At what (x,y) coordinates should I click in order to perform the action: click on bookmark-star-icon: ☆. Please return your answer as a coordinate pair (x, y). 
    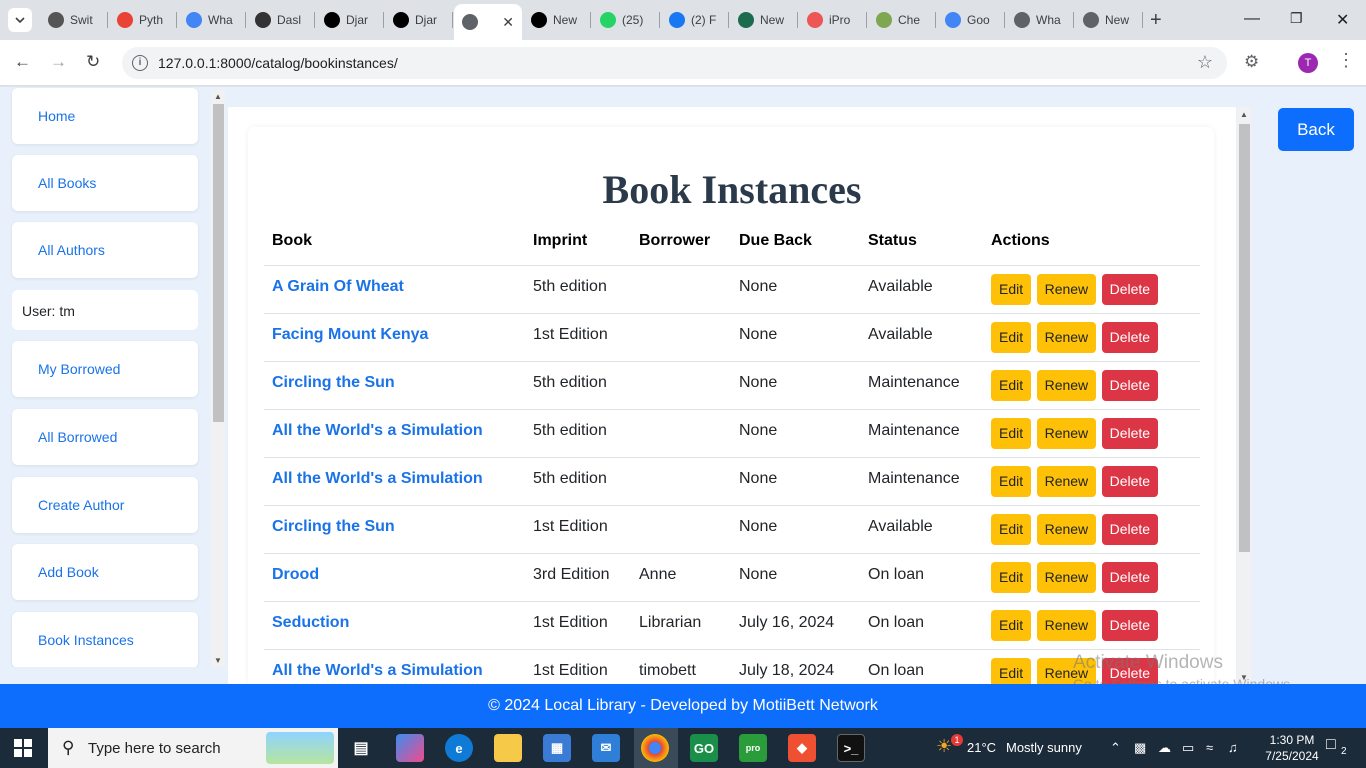
    Looking at the image, I should click on (1205, 62).